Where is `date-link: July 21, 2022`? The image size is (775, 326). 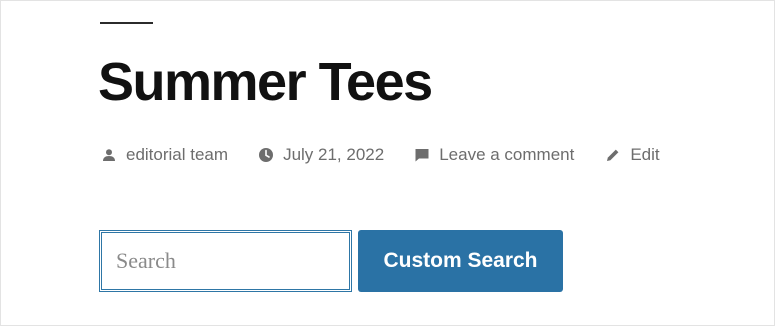 date-link: July 21, 2022 is located at coordinates (333, 155).